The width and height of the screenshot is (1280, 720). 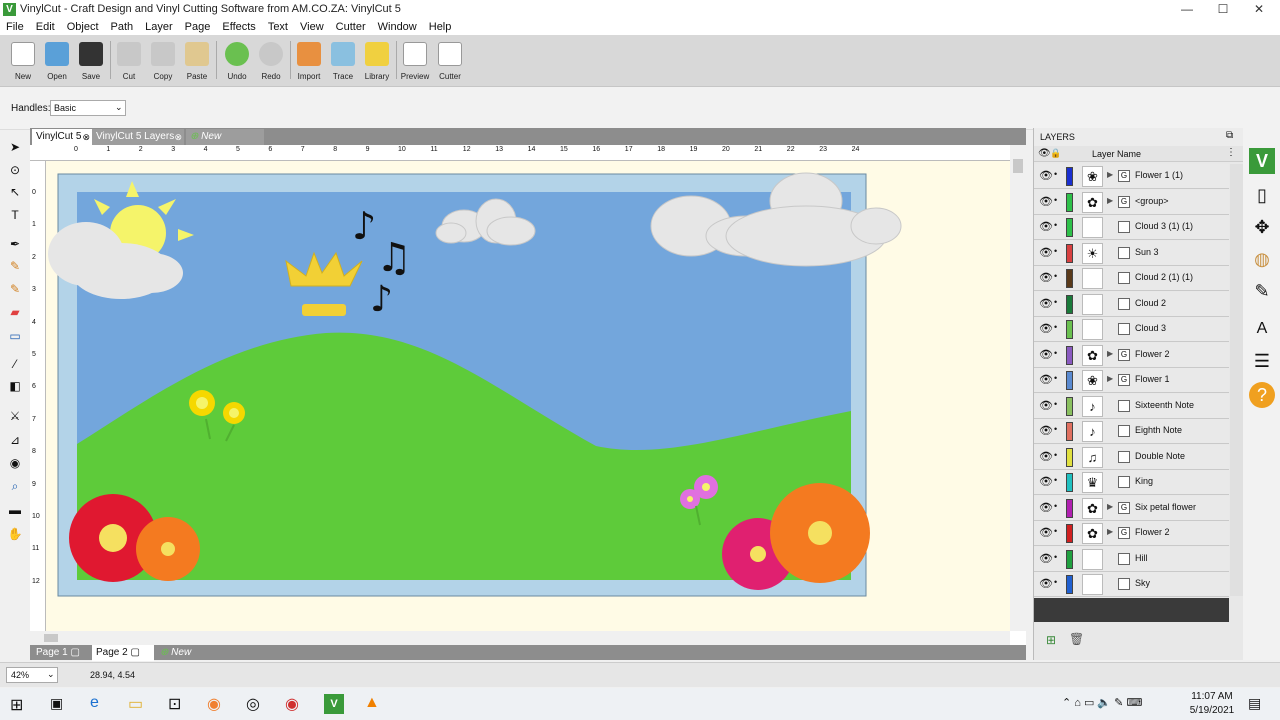 I want to click on maximize-button: ☐, so click(x=1223, y=9).